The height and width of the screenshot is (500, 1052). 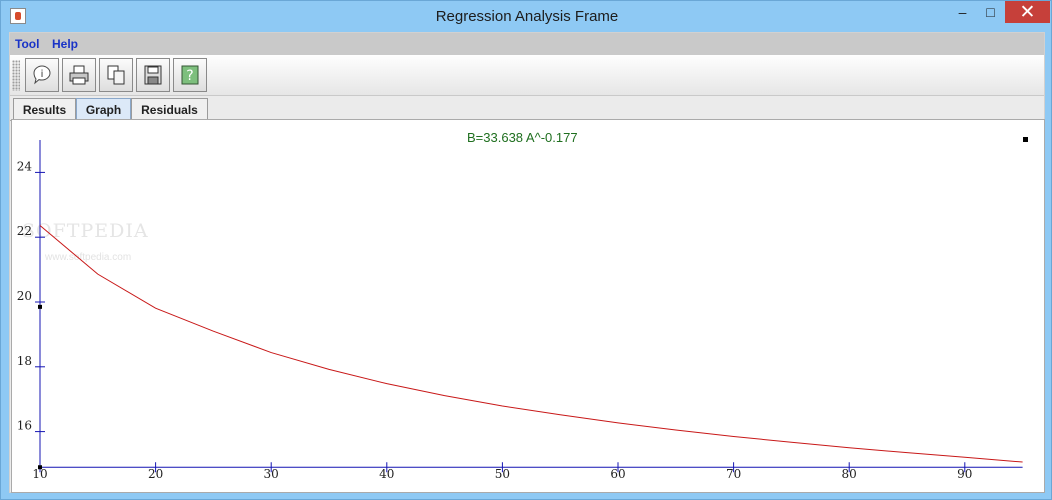 What do you see at coordinates (527, 44) in the screenshot?
I see `menu-bar: Tool Help` at bounding box center [527, 44].